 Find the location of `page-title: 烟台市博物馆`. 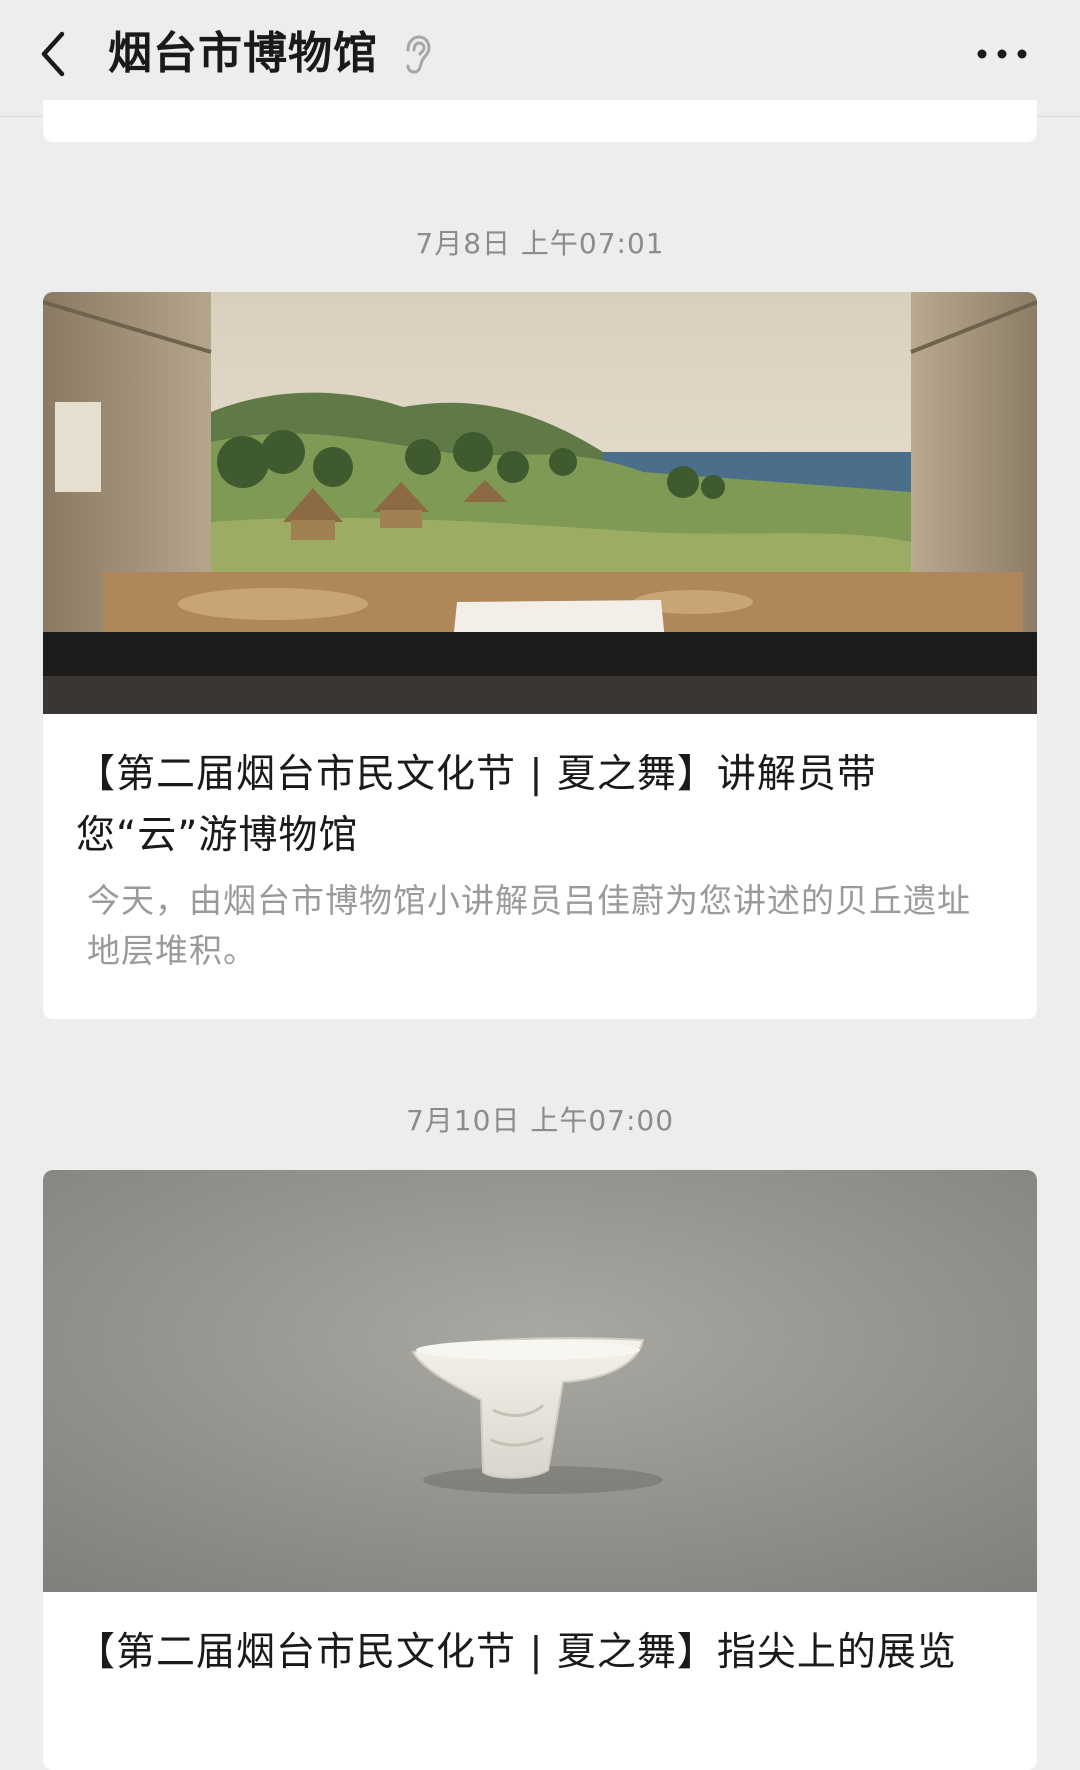

page-title: 烟台市博物馆 is located at coordinates (243, 53).